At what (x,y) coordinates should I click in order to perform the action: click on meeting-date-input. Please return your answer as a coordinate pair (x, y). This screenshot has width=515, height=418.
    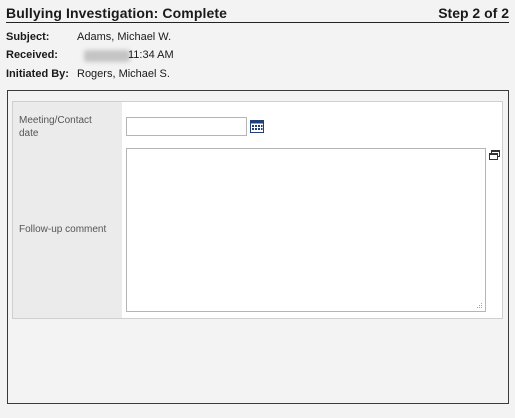
    Looking at the image, I should click on (186, 126).